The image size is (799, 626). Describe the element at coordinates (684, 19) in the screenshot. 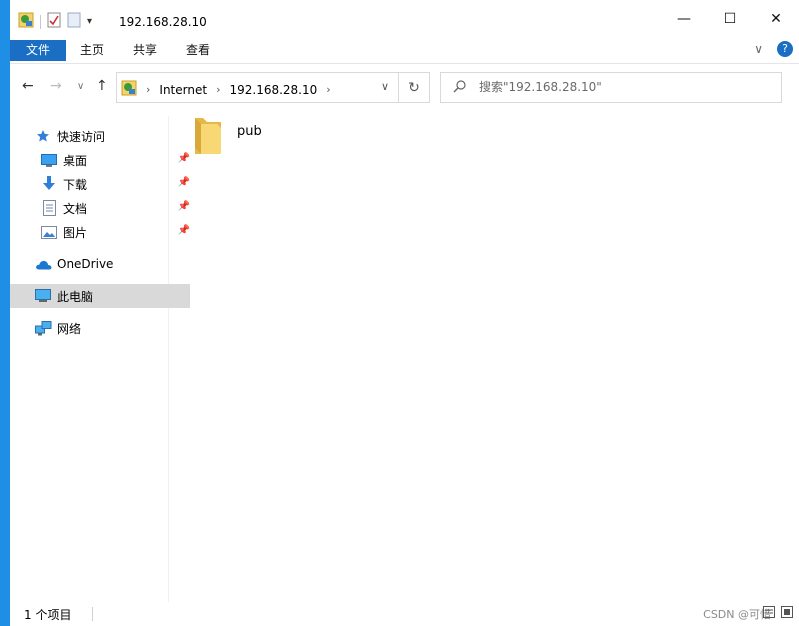

I see `minimize-button: —` at that location.